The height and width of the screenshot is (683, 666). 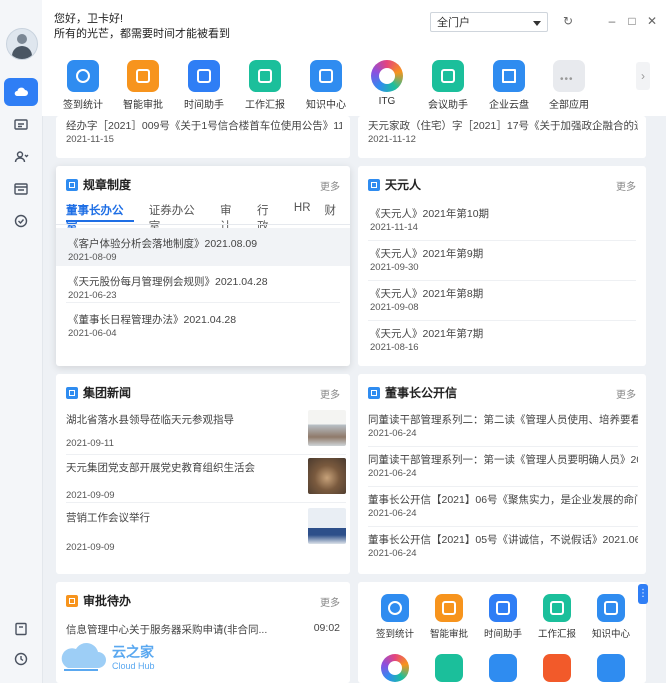 I want to click on list-item: 经办字［2021］009号《关于1号信合楼首车位使用公告》1113, so click(x=204, y=125).